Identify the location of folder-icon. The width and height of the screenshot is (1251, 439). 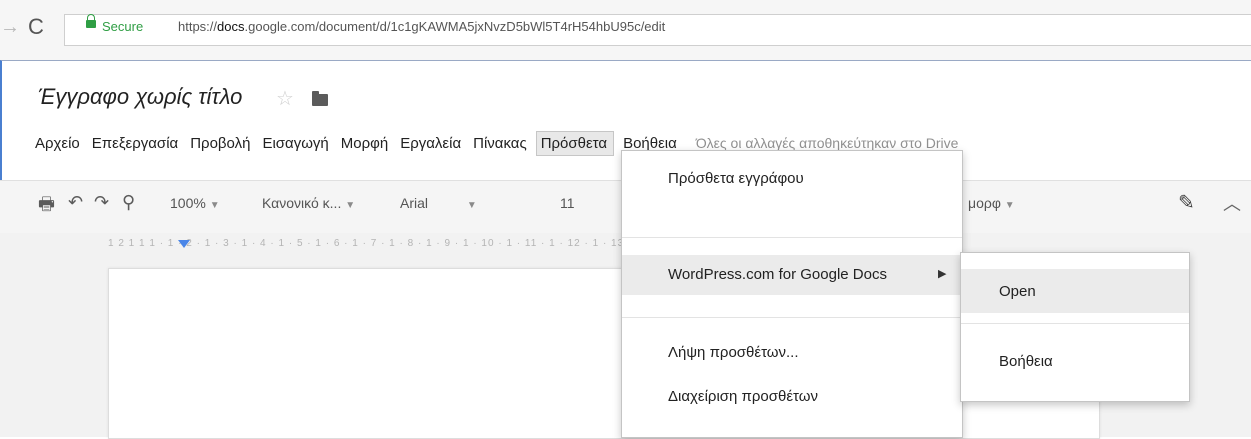
(320, 98).